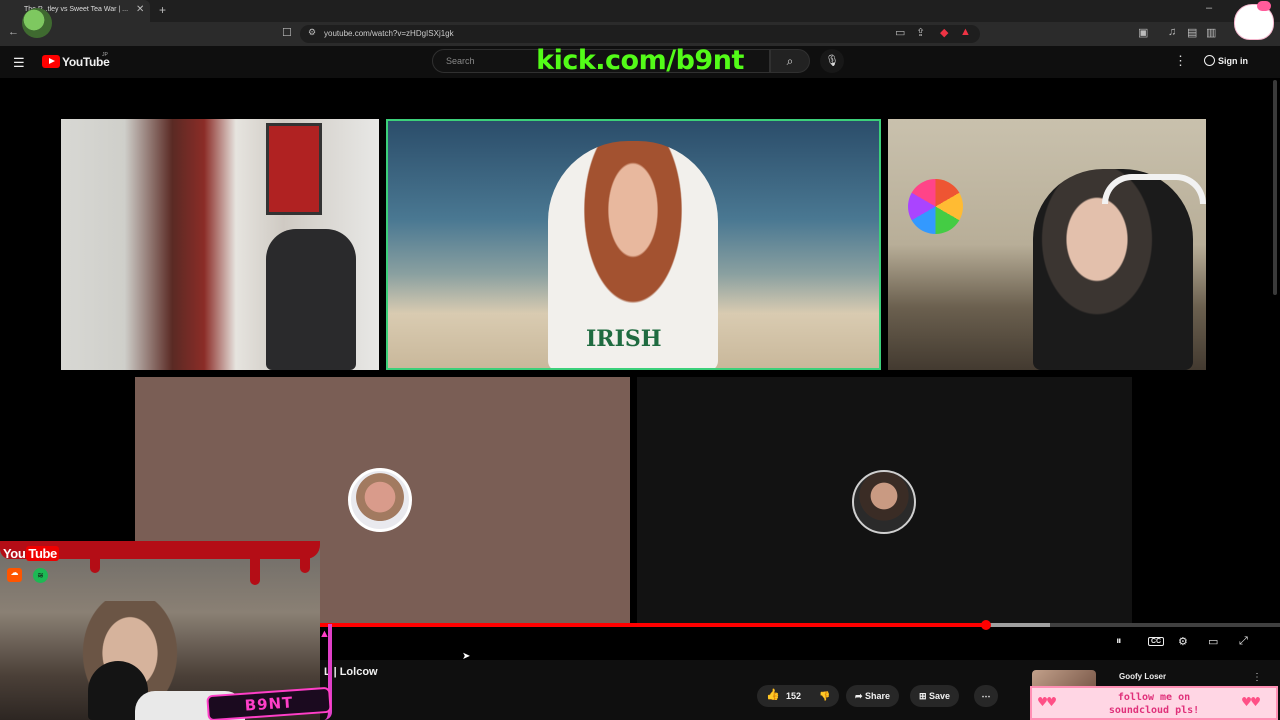  I want to click on hello-kitty-sticker, so click(1254, 20).